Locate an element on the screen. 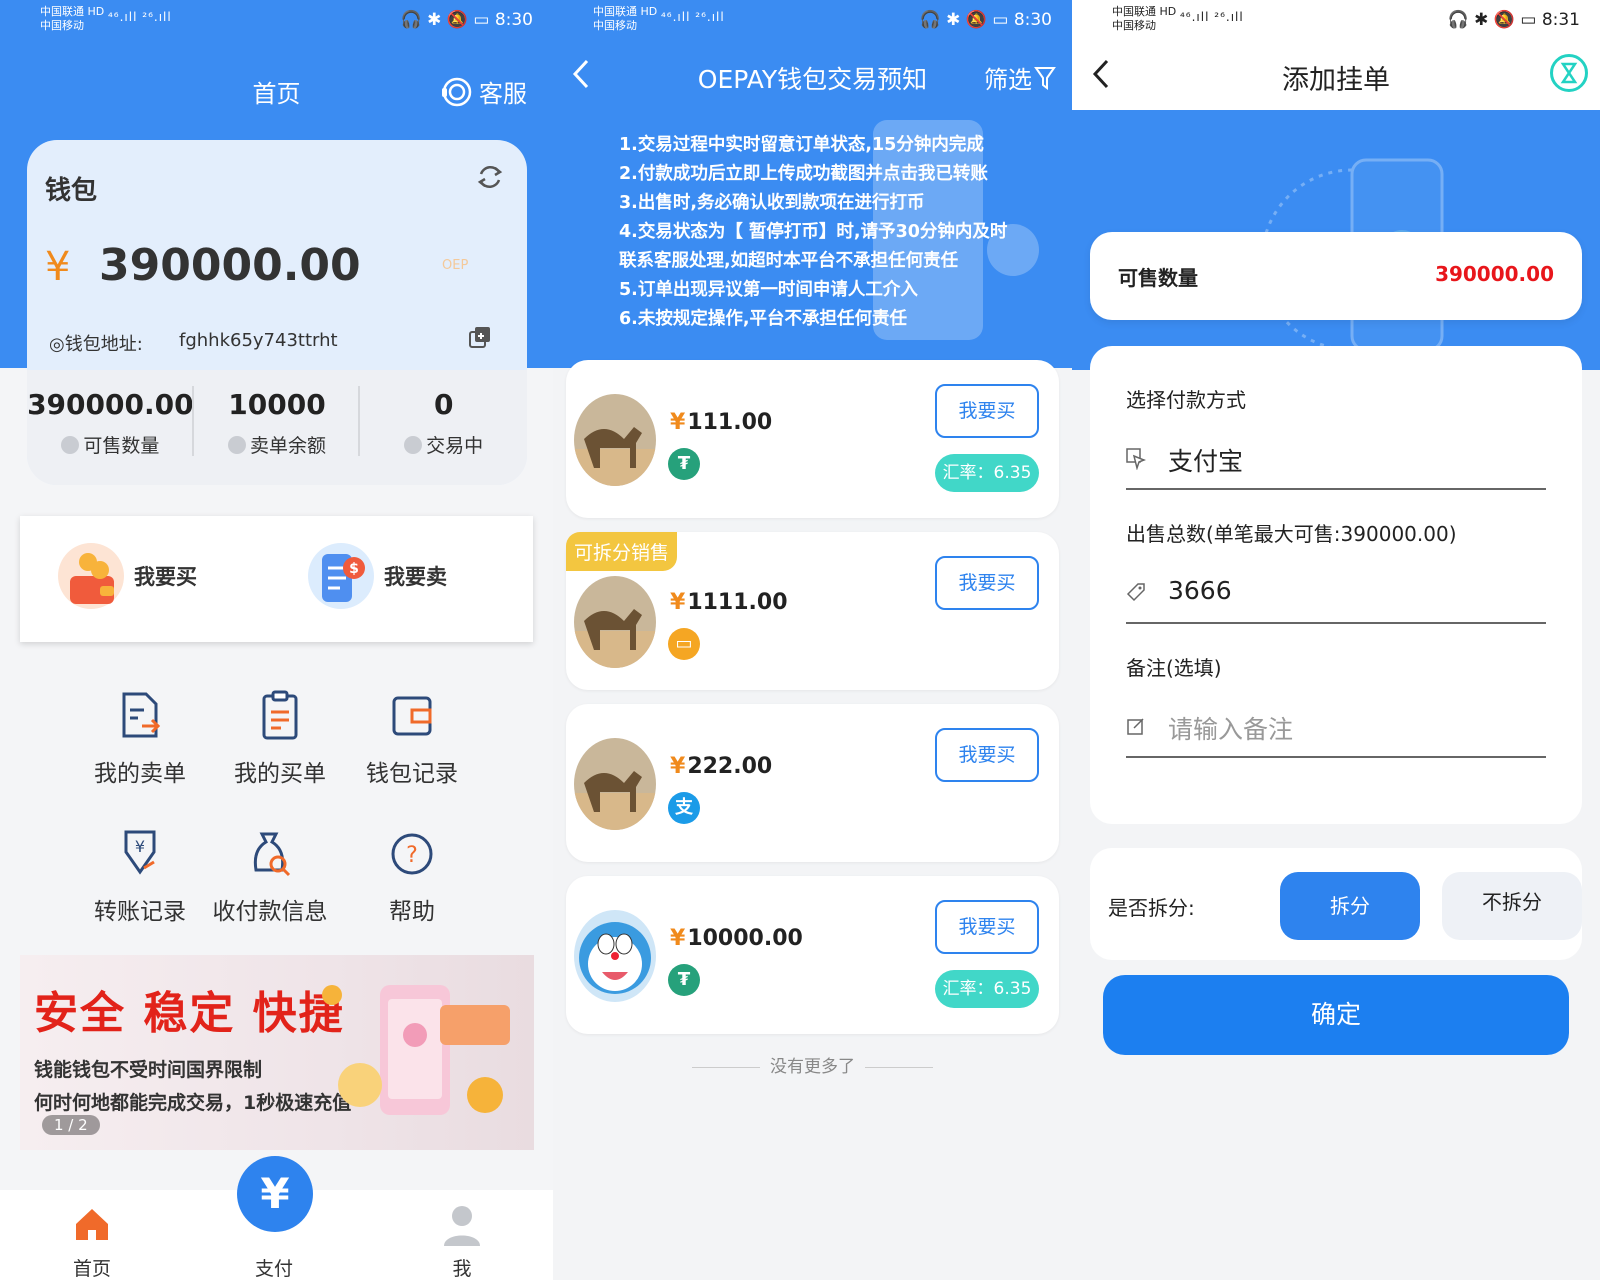  order-card: ¥111.00 ₮ 我要买 汇率：6.35 is located at coordinates (812, 439).